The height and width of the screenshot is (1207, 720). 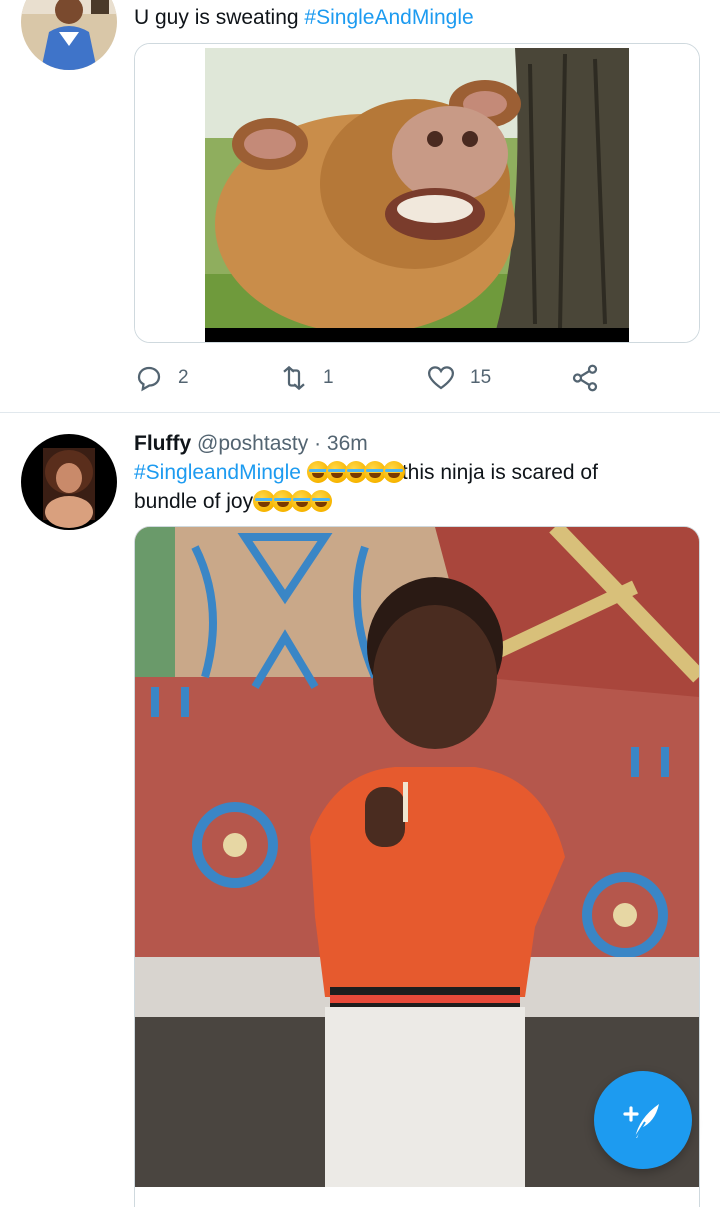 I want to click on tweet-header: Fluffy @poshtasty · 36m, so click(x=404, y=443).